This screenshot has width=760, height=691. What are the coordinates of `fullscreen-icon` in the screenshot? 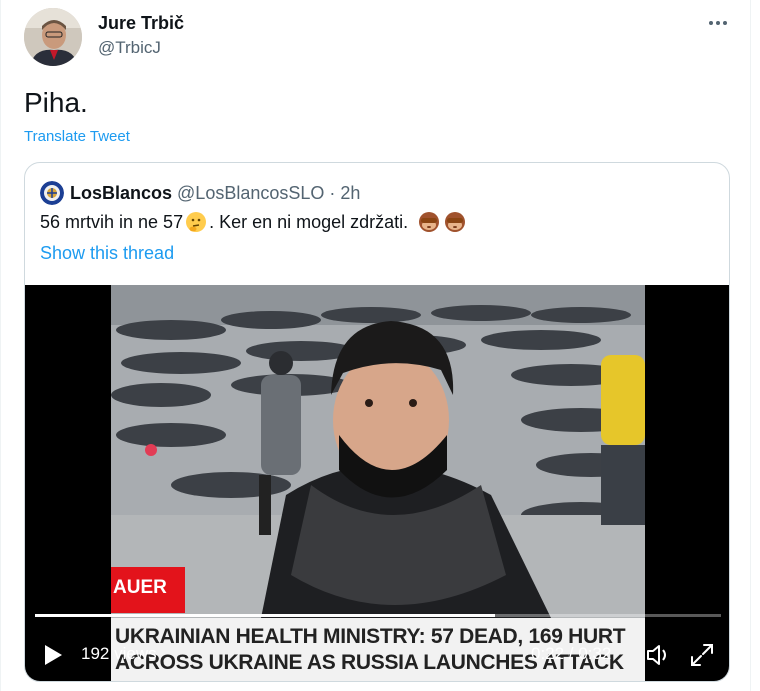 It's located at (702, 655).